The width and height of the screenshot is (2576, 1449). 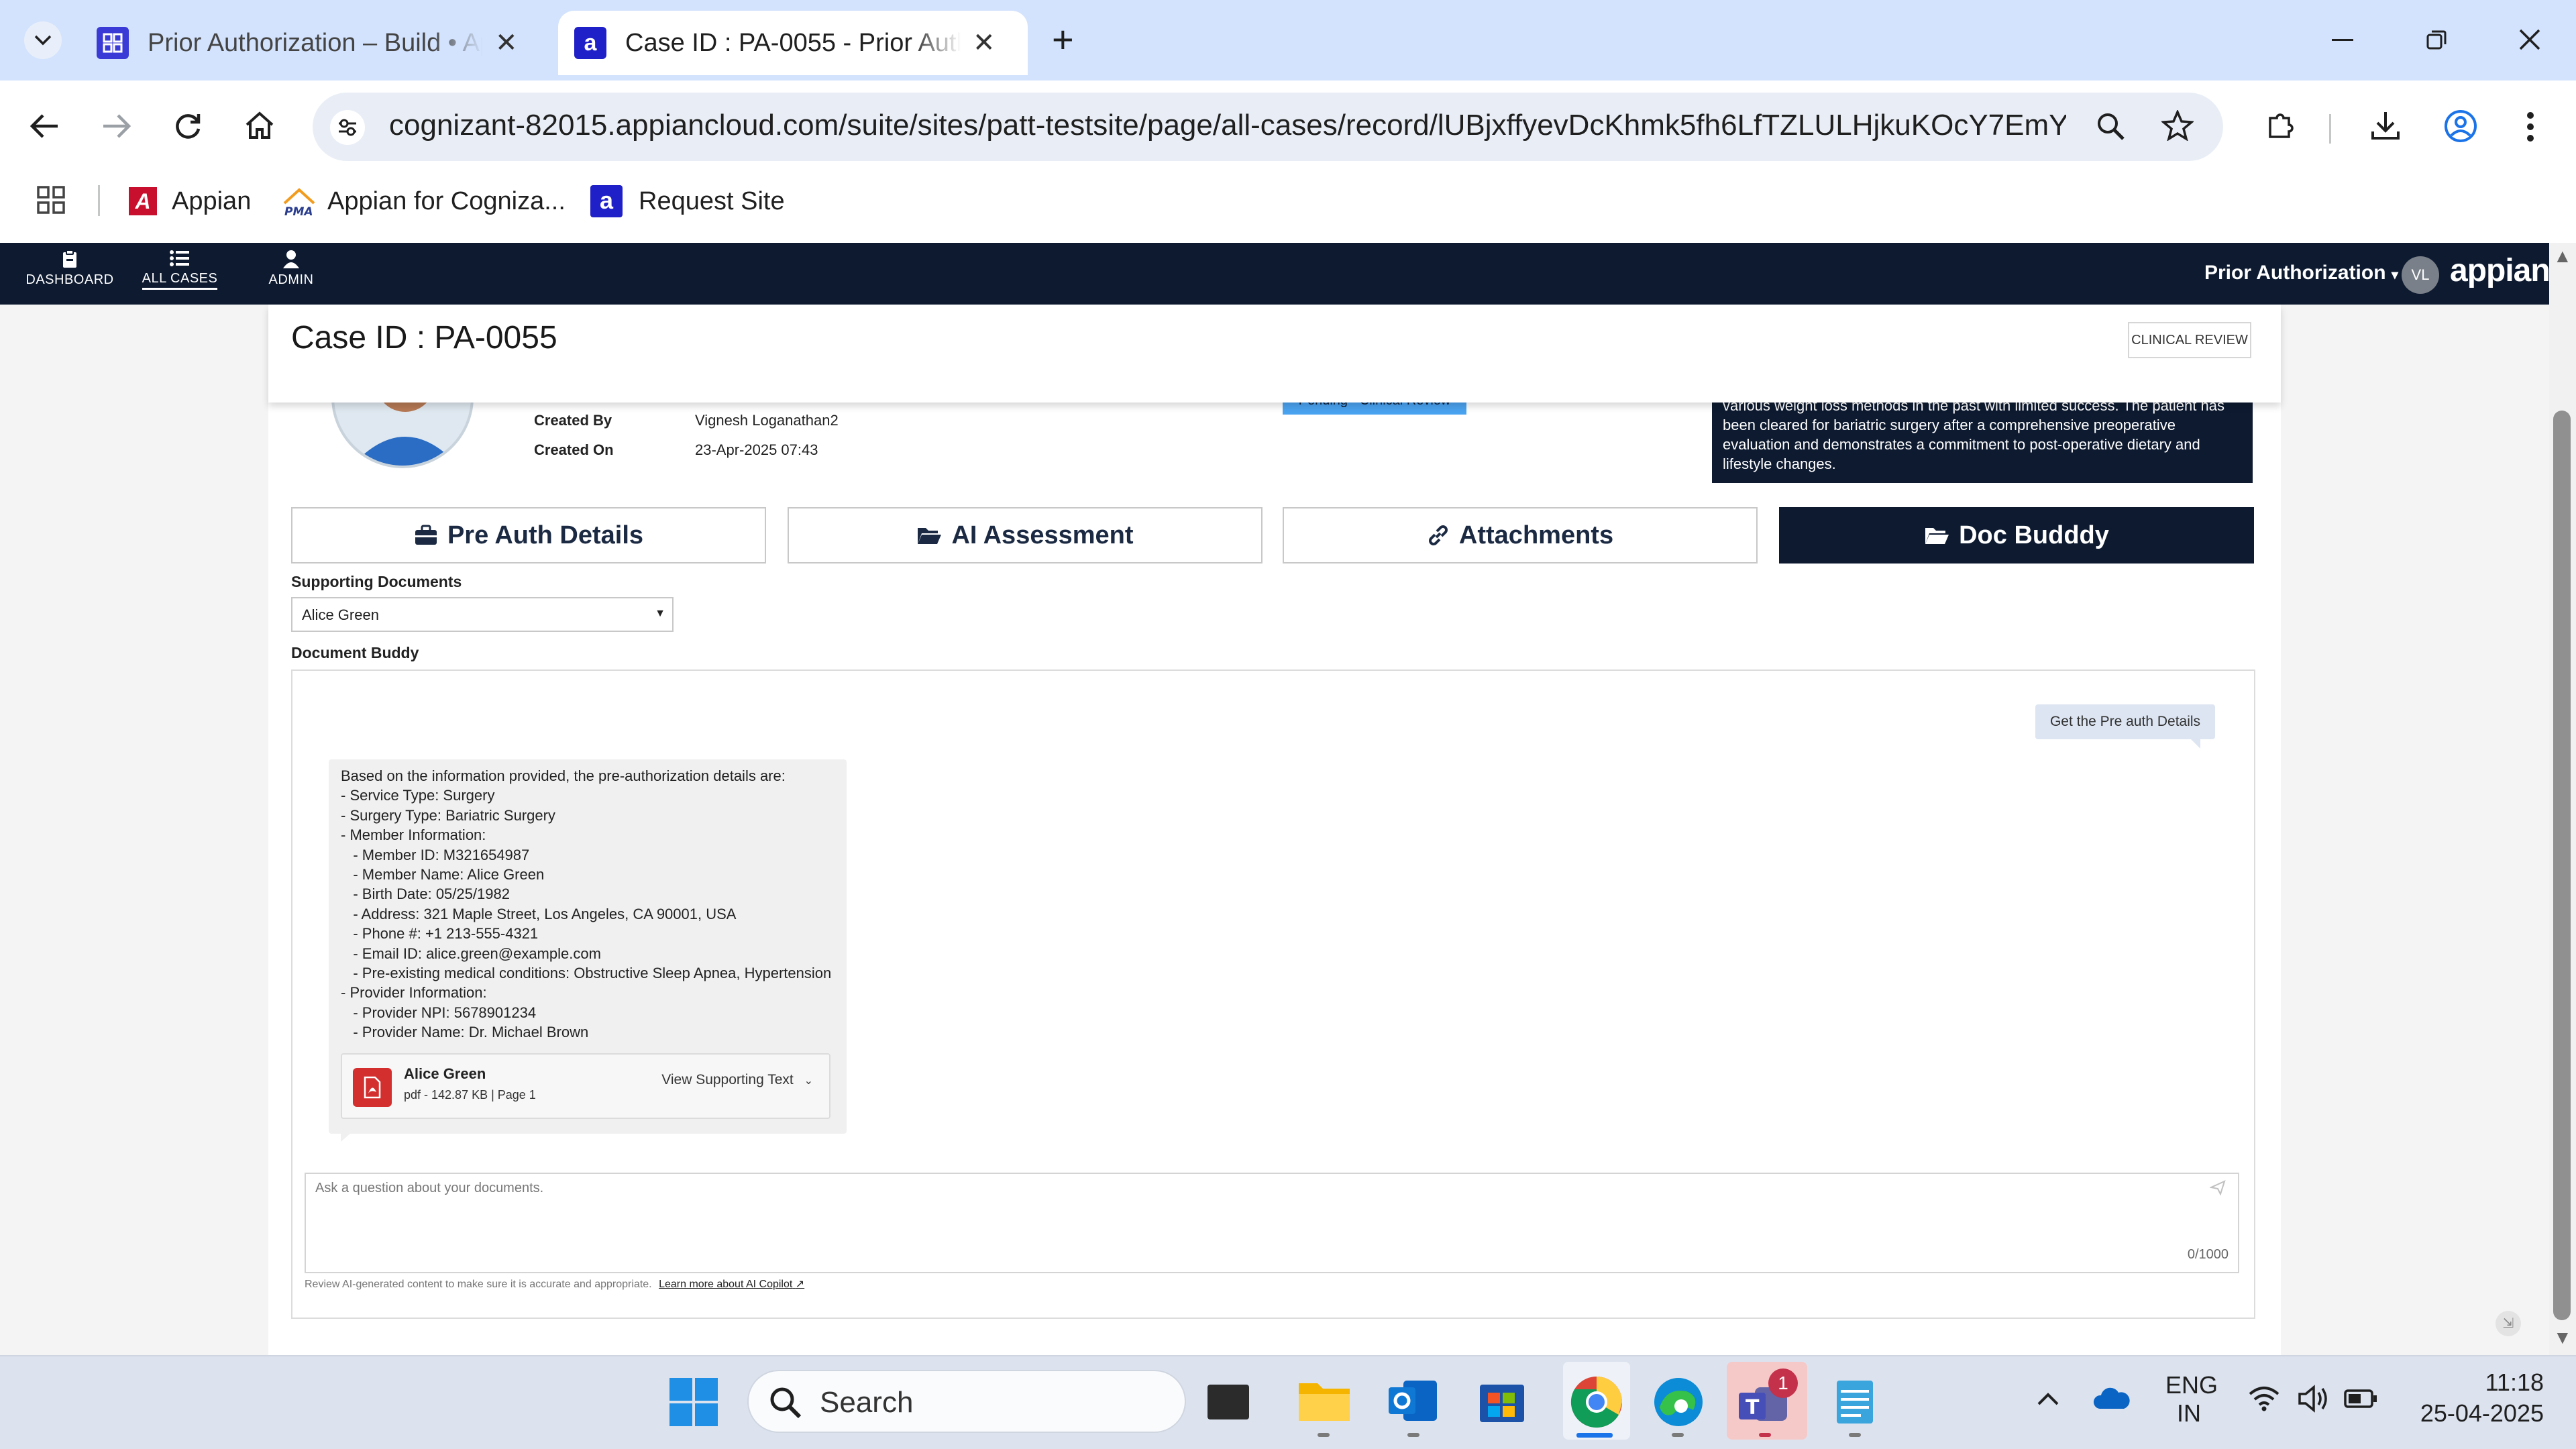 I want to click on supporting-documents-dropdown: Alice Green ▼, so click(x=482, y=614).